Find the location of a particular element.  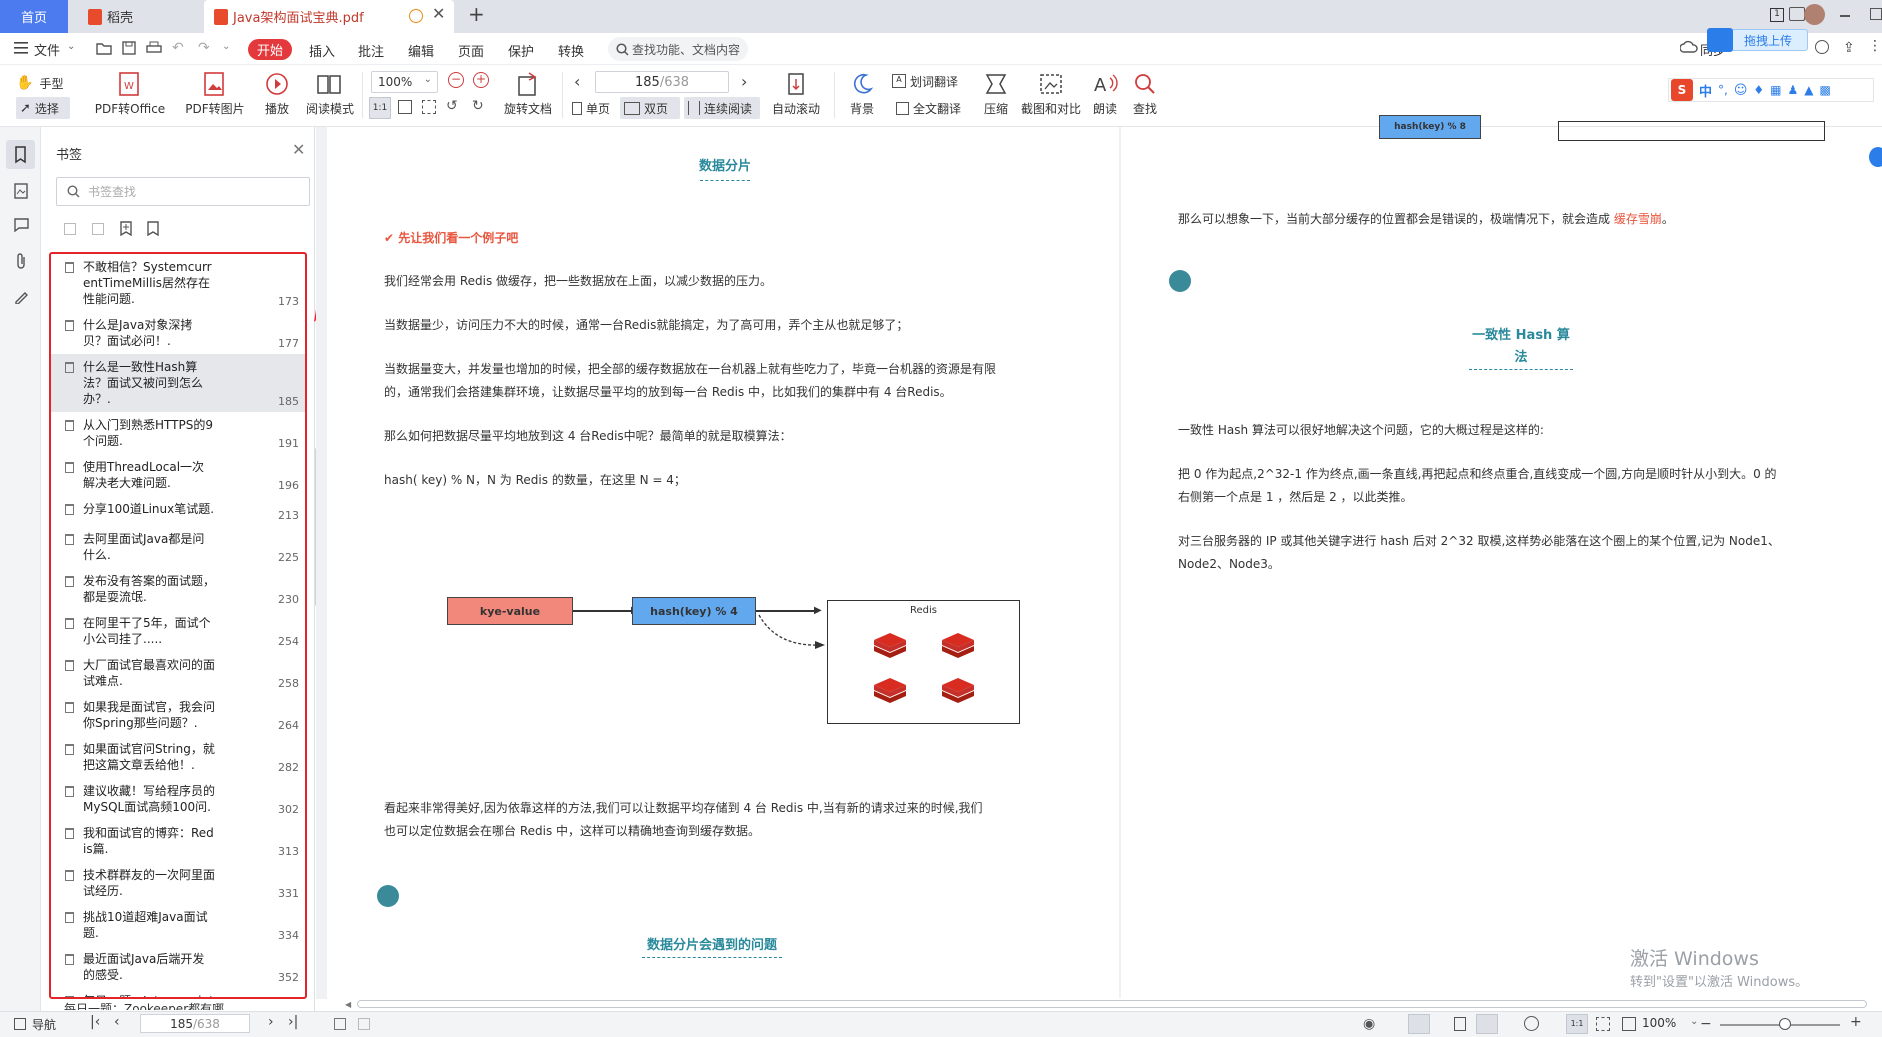

screenshot-compare-button: 截图和对比 is located at coordinates (1051, 94).